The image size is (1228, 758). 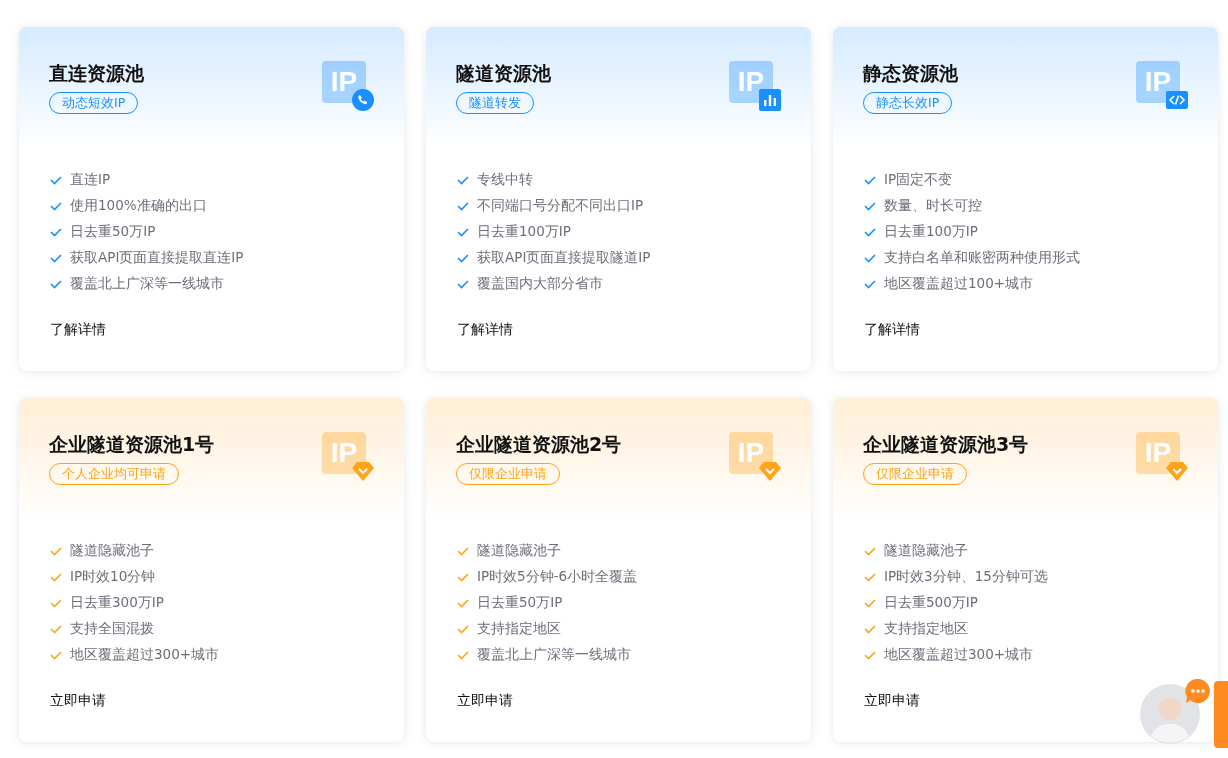 I want to click on feature-text: 地区覆盖超过100+城市, so click(x=959, y=284).